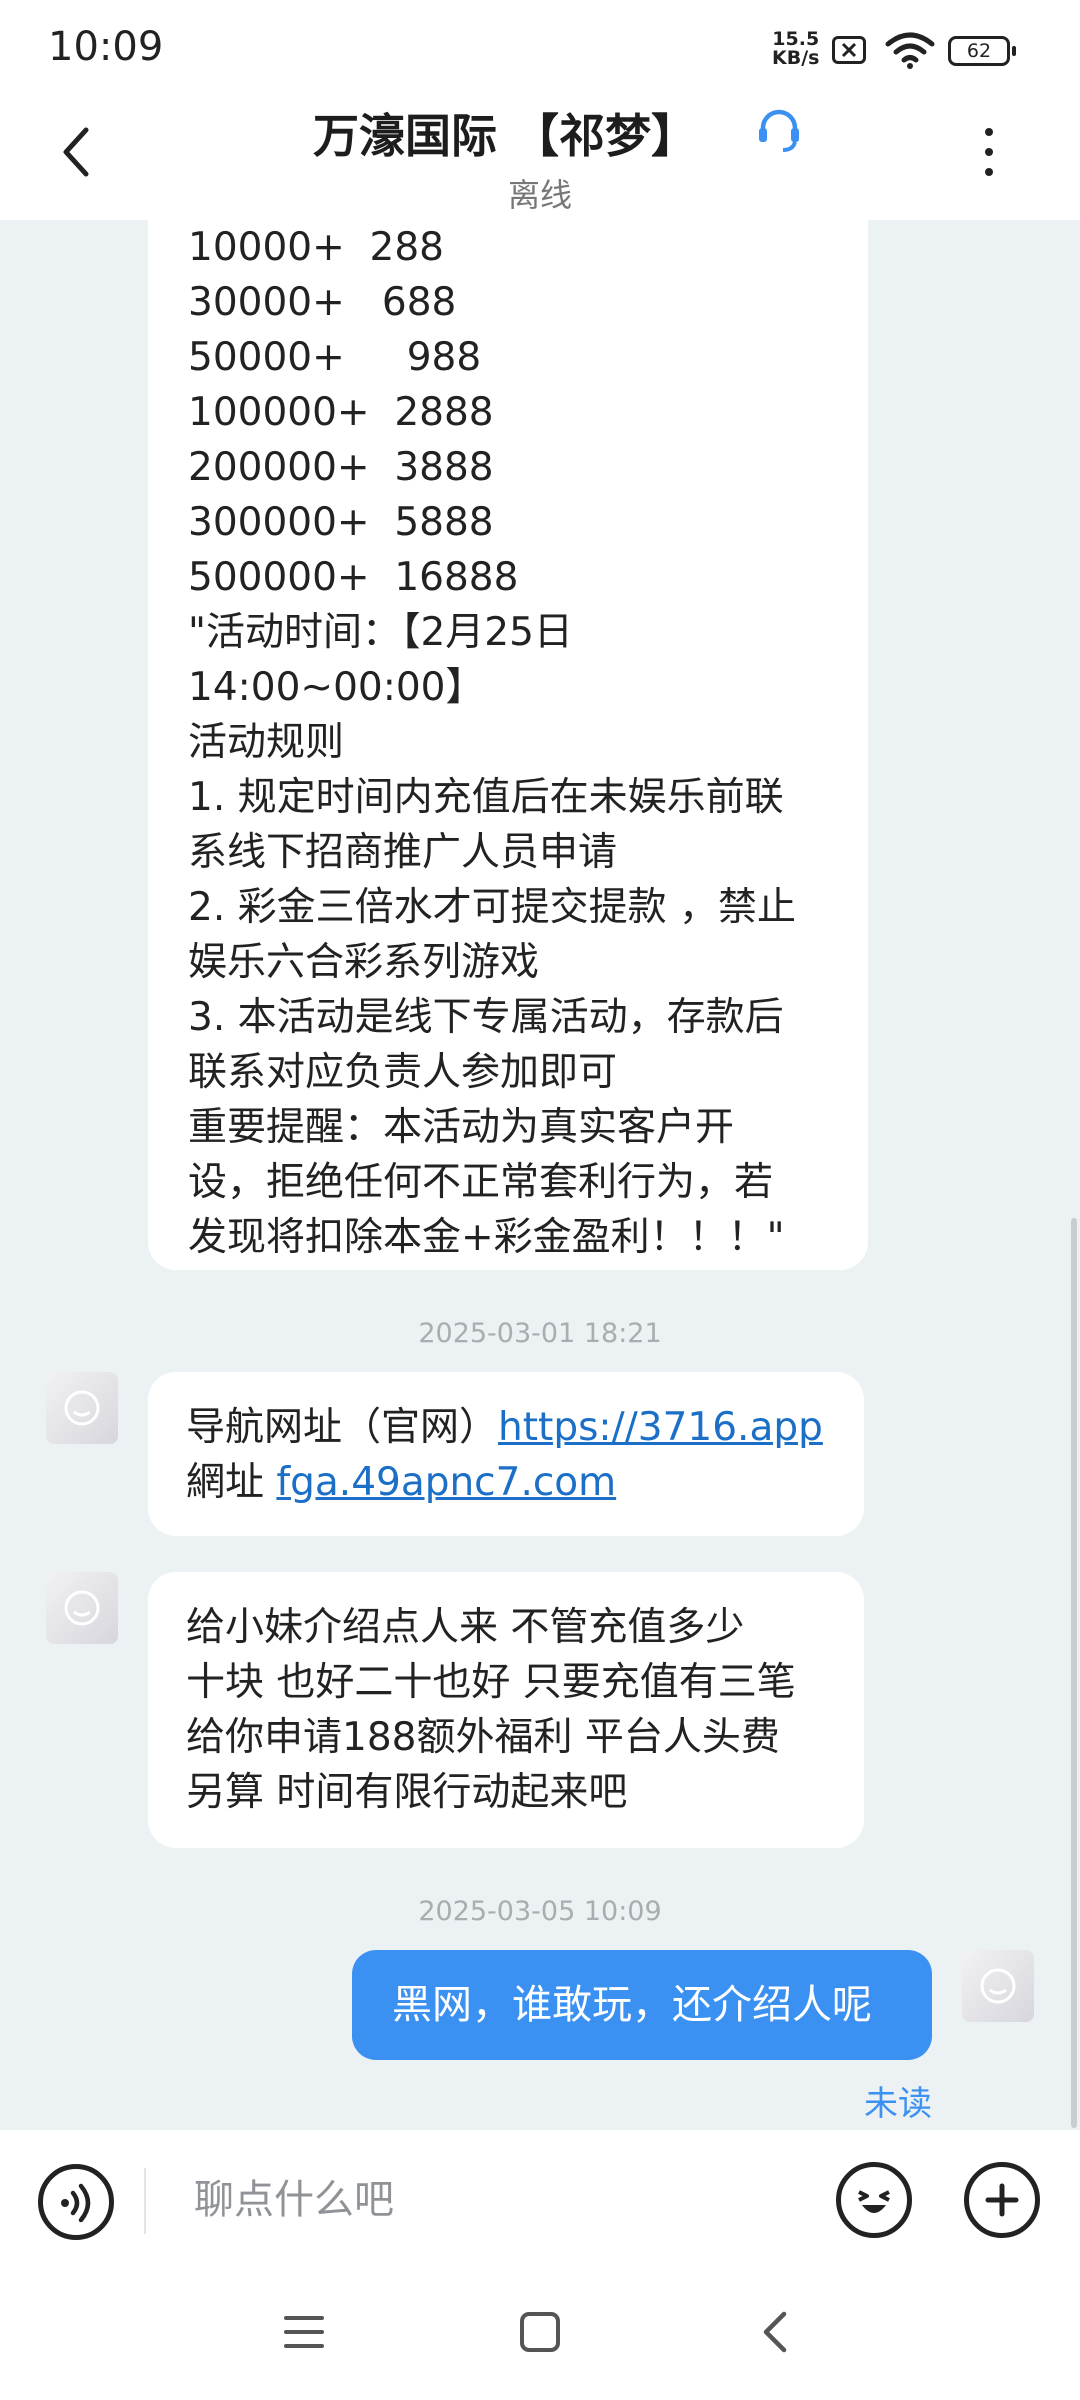 The image size is (1080, 2400). I want to click on message-bubble-sent: 黑网，谁敢玩，还介绍人呢, so click(642, 2005).